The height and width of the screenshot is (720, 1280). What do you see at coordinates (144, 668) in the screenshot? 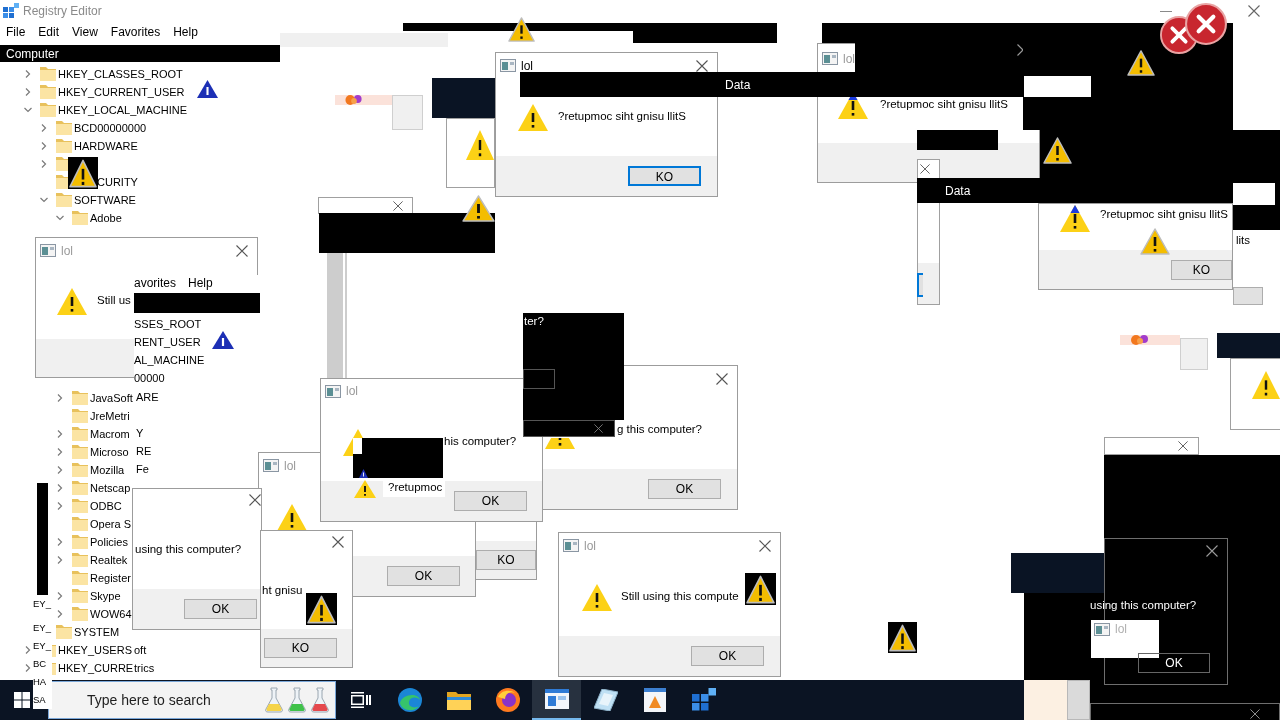
I see `tree-item: trics` at bounding box center [144, 668].